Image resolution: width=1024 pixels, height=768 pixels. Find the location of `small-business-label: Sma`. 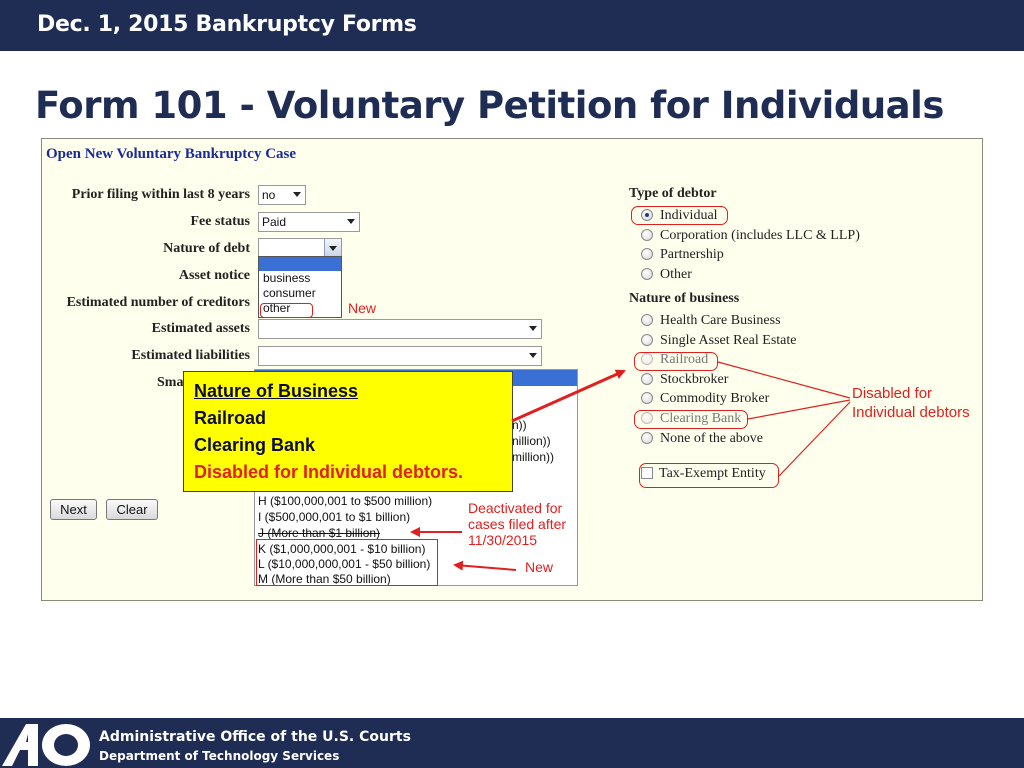

small-business-label: Sma is located at coordinates (170, 382).